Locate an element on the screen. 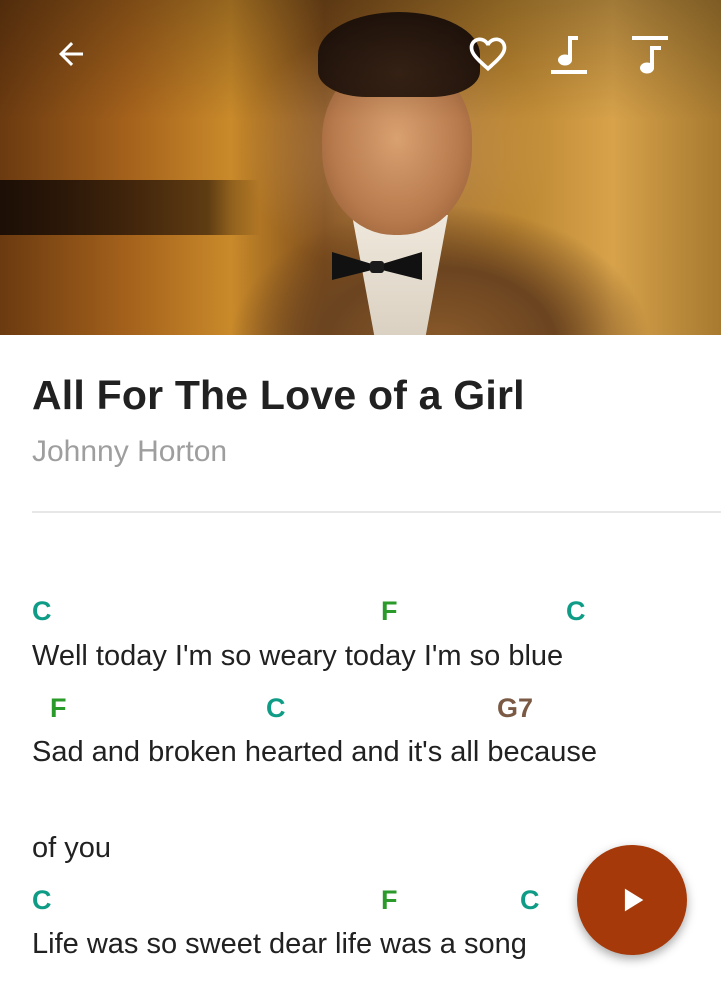  chords-toggle-button is located at coordinates (569, 54).